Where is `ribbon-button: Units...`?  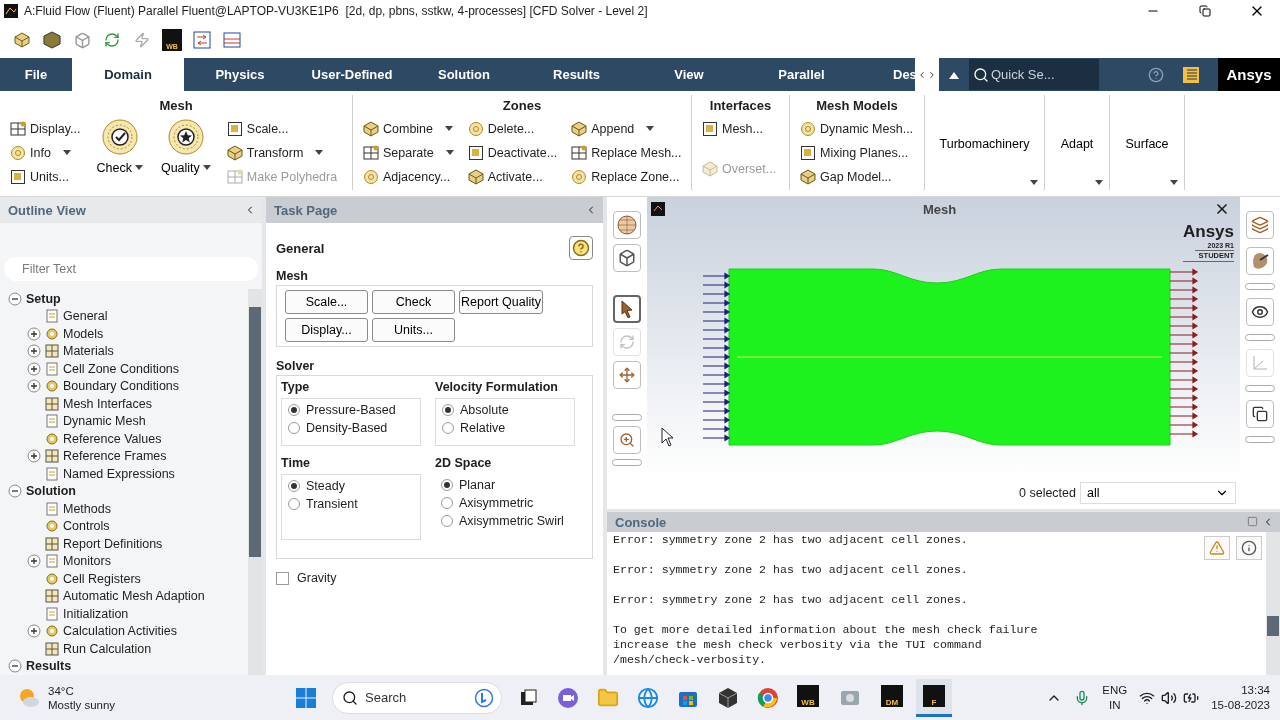
ribbon-button: Units... is located at coordinates (45, 177).